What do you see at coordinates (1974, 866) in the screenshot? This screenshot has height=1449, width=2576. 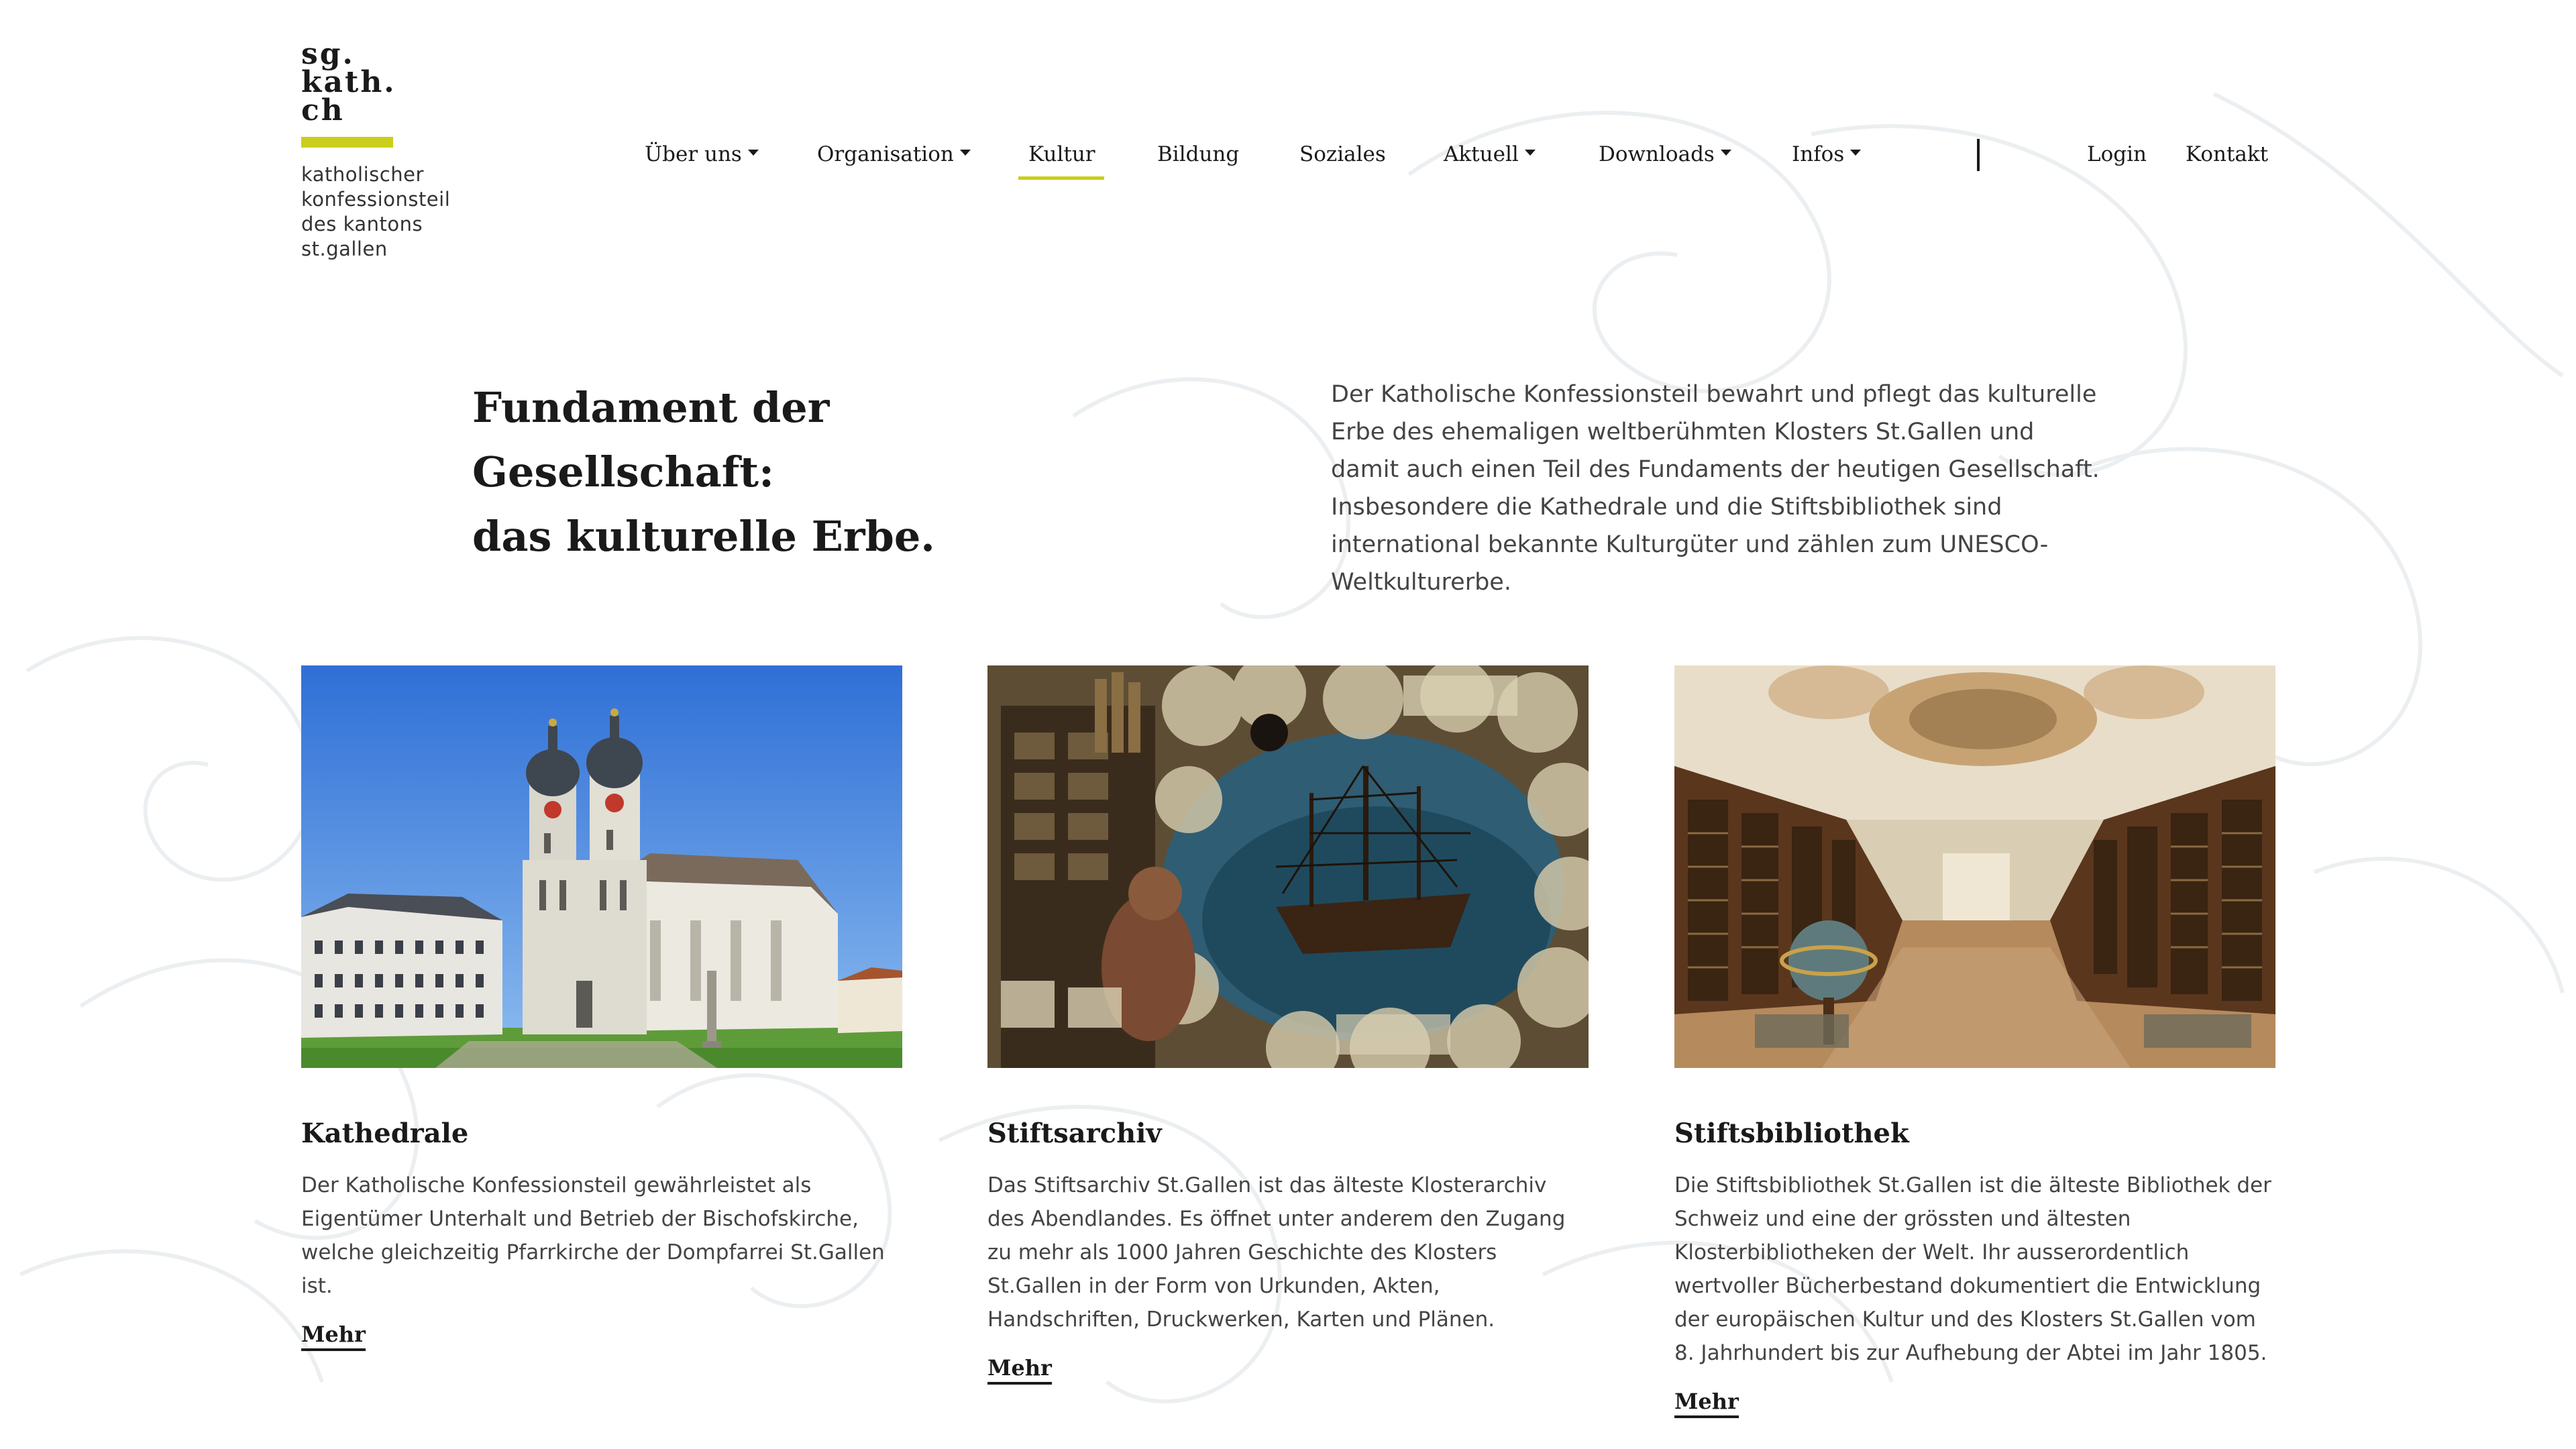 I see `library-hall-image` at bounding box center [1974, 866].